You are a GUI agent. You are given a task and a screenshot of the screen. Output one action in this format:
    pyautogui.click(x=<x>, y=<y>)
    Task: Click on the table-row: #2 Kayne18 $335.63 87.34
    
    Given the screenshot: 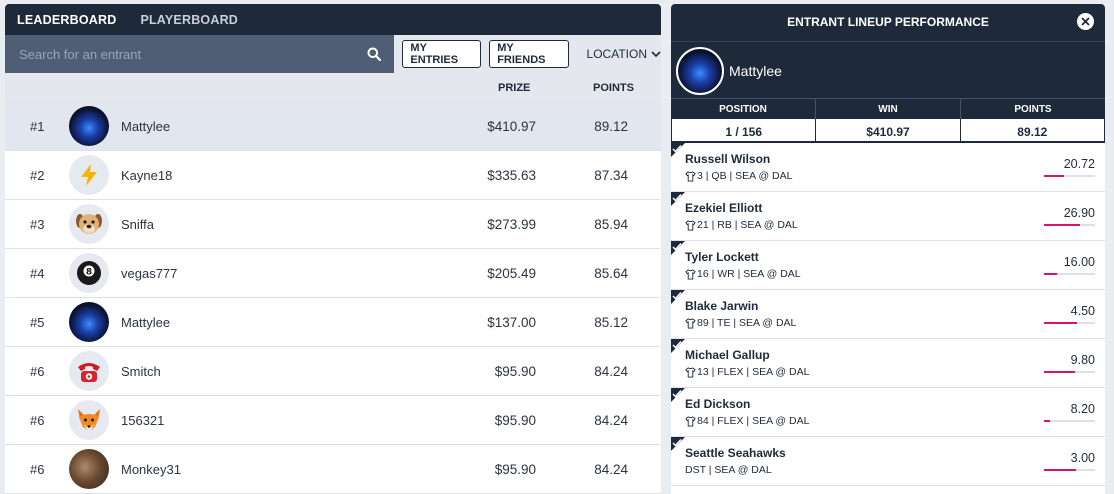 What is the action you would take?
    pyautogui.click(x=333, y=175)
    